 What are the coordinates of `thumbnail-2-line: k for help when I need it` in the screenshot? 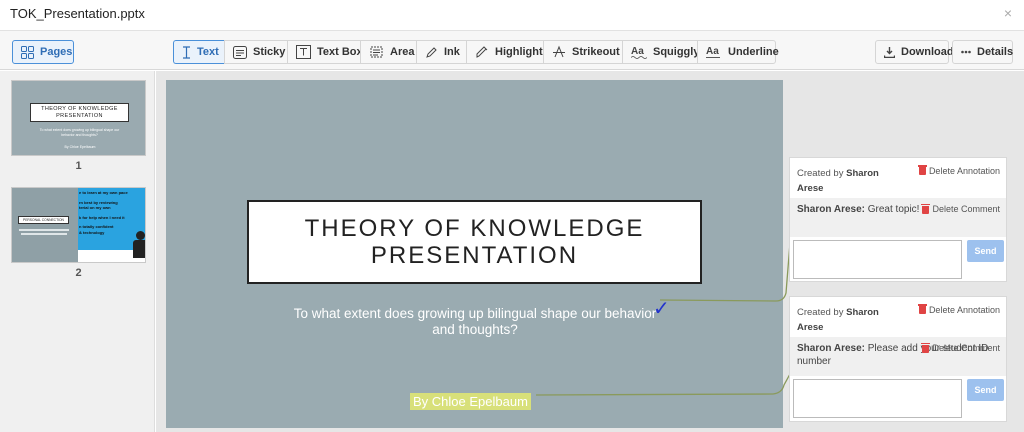 It's located at (102, 217).